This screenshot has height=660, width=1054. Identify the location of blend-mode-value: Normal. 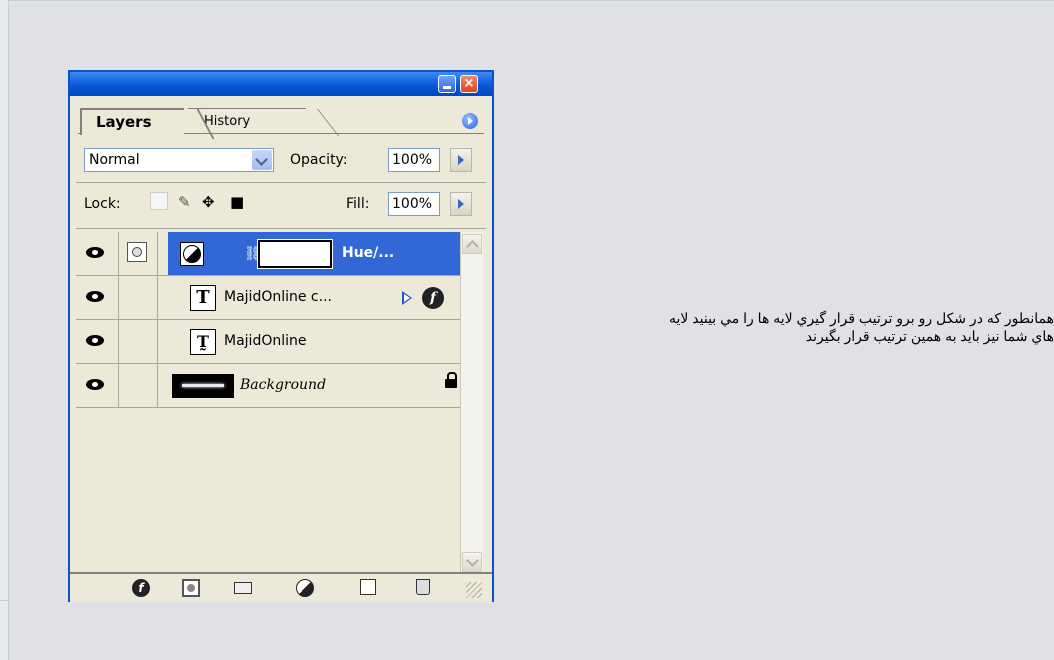
(114, 160).